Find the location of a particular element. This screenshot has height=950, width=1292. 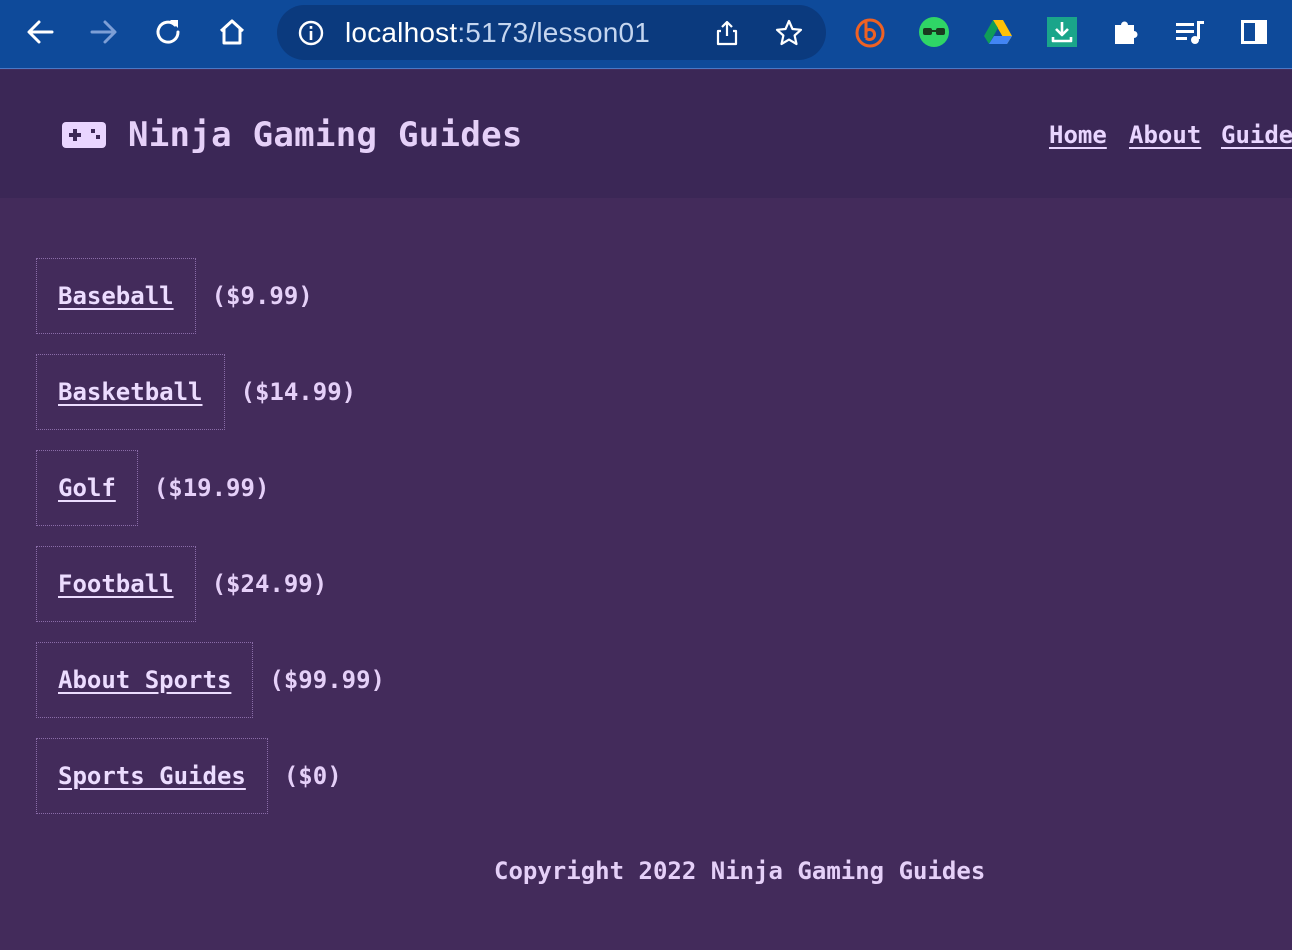

guide-item: Basketball ($14.99) is located at coordinates (196, 392).